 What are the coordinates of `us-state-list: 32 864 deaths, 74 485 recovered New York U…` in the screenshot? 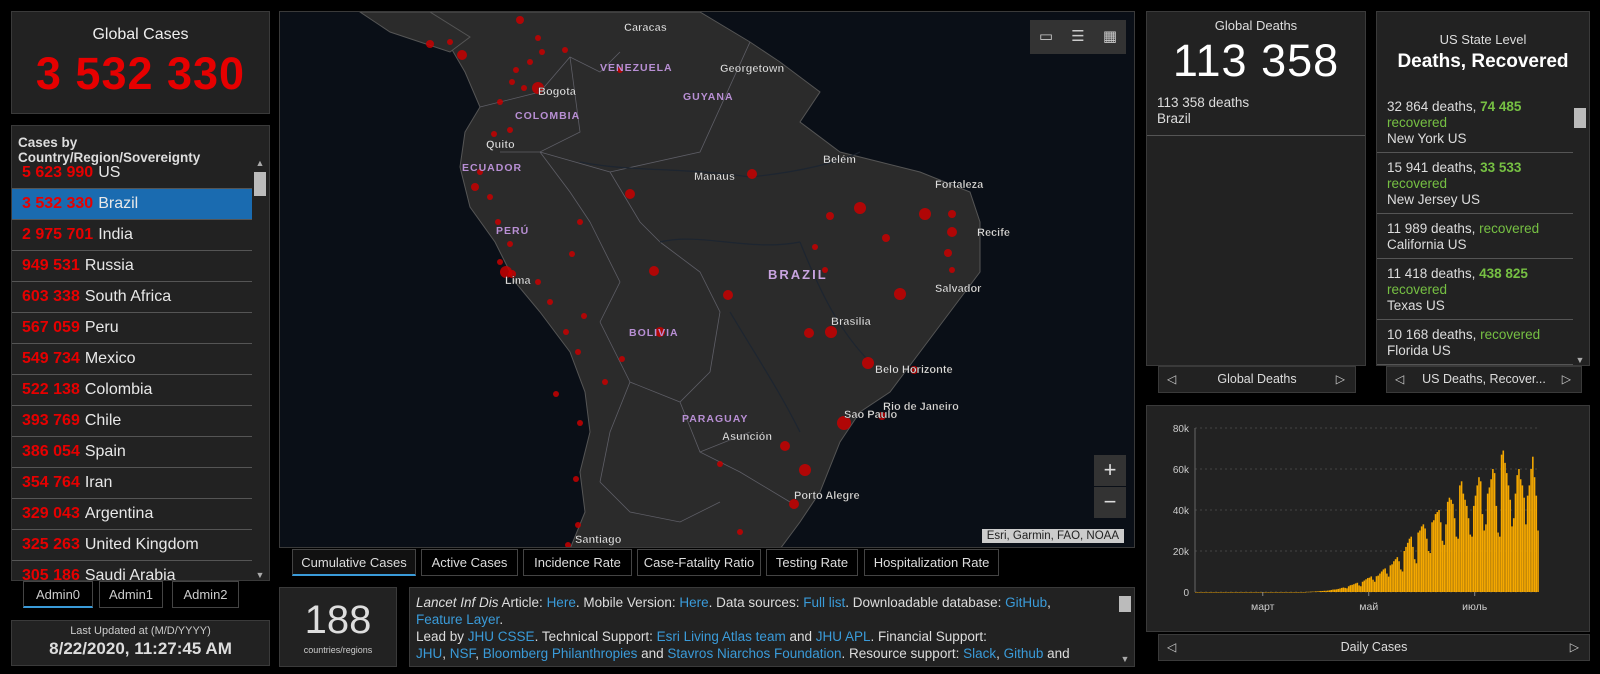 It's located at (1476, 228).